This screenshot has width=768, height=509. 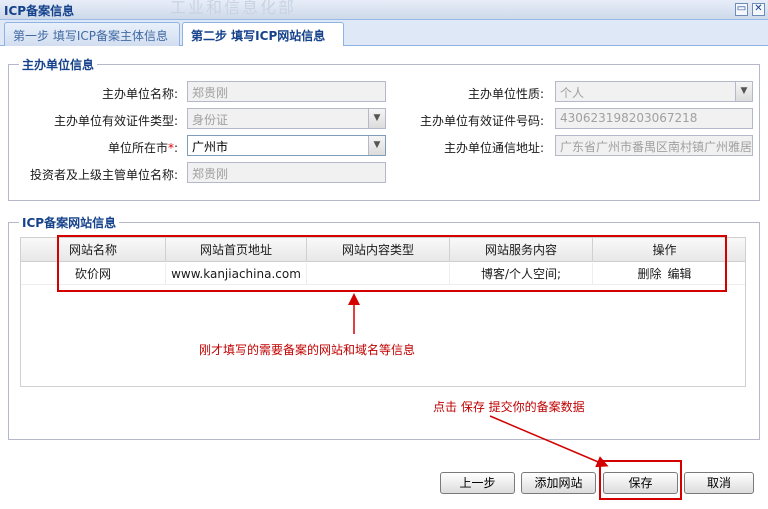 What do you see at coordinates (654, 145) in the screenshot?
I see `address-field: 广东省广州市番禺区南村镇广州雅居` at bounding box center [654, 145].